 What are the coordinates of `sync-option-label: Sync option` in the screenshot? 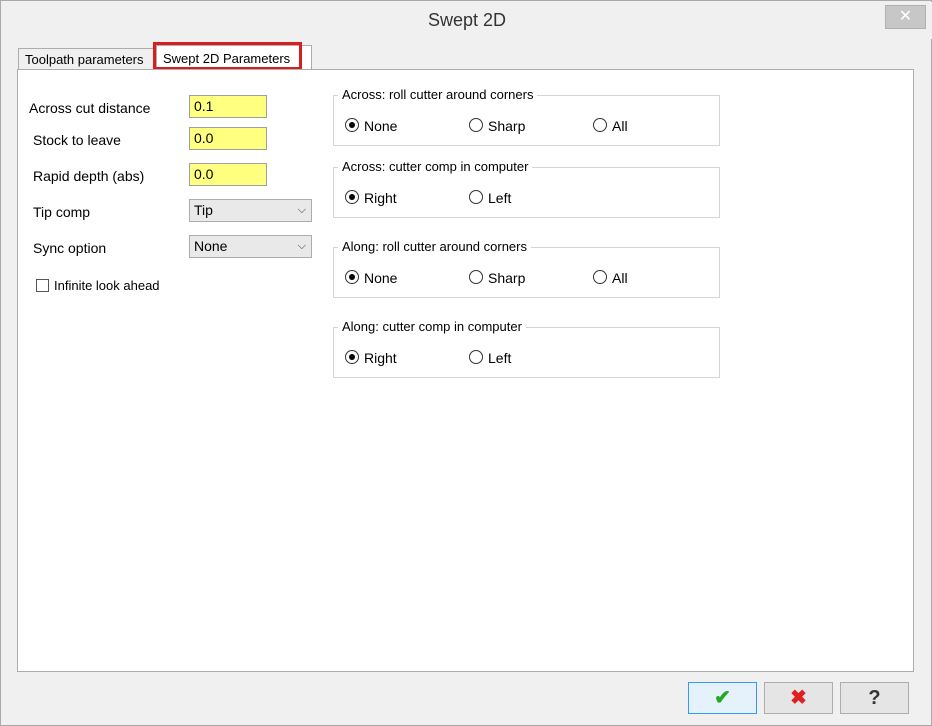 It's located at (70, 248).